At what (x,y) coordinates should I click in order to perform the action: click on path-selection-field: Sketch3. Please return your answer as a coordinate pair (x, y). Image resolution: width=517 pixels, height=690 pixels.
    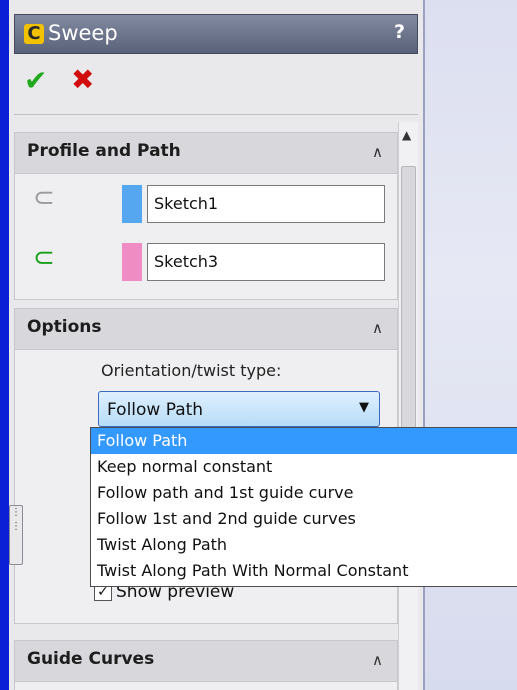
    Looking at the image, I should click on (266, 262).